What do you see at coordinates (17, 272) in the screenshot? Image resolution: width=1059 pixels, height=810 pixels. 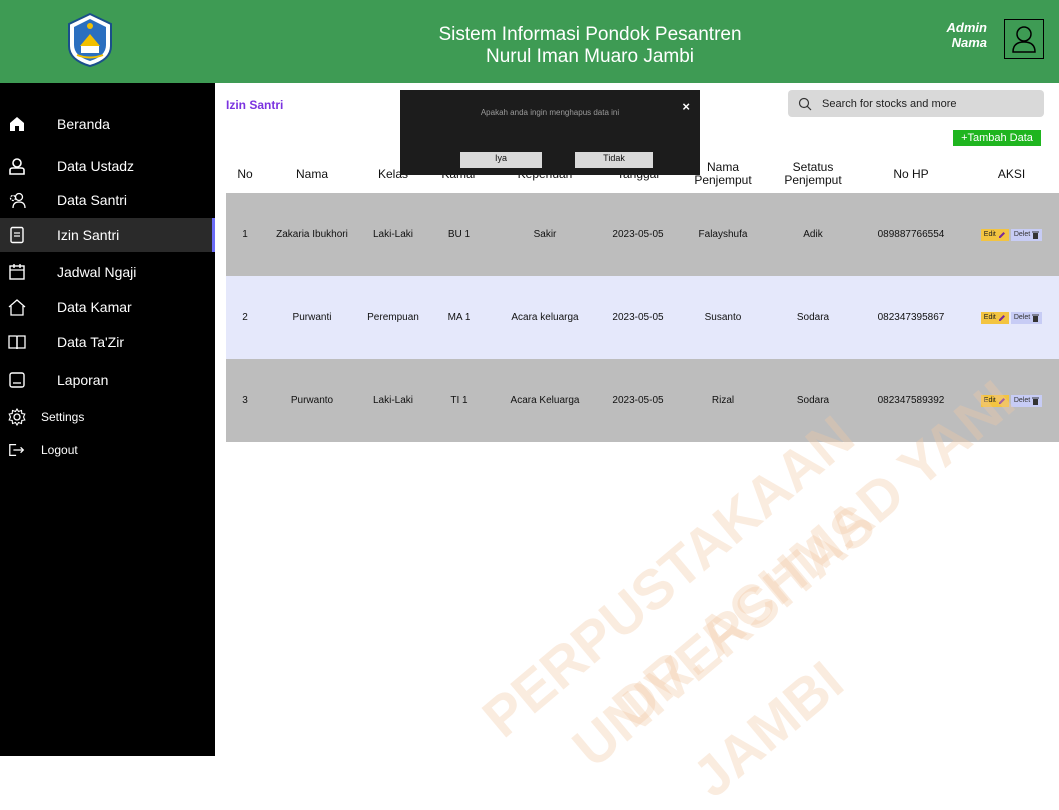 I see `calendar-icon` at bounding box center [17, 272].